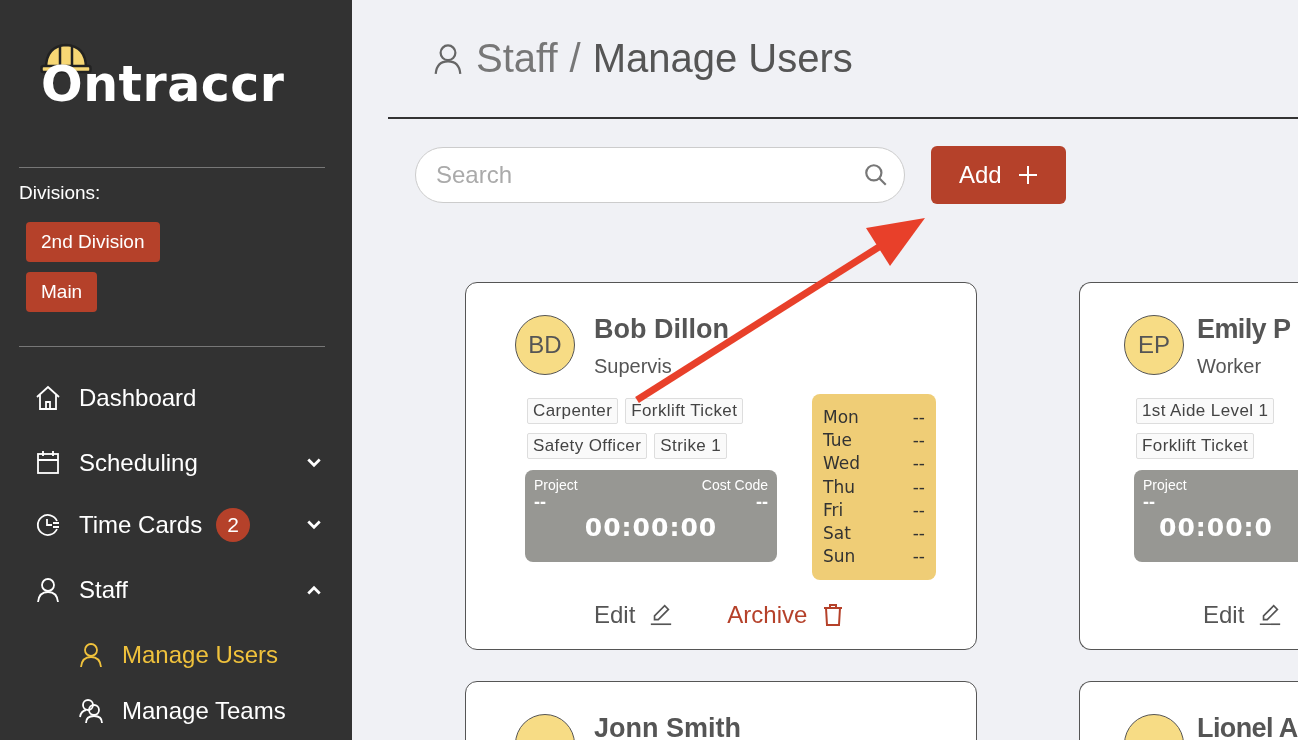 The width and height of the screenshot is (1298, 740). I want to click on day-label: Tue, so click(838, 440).